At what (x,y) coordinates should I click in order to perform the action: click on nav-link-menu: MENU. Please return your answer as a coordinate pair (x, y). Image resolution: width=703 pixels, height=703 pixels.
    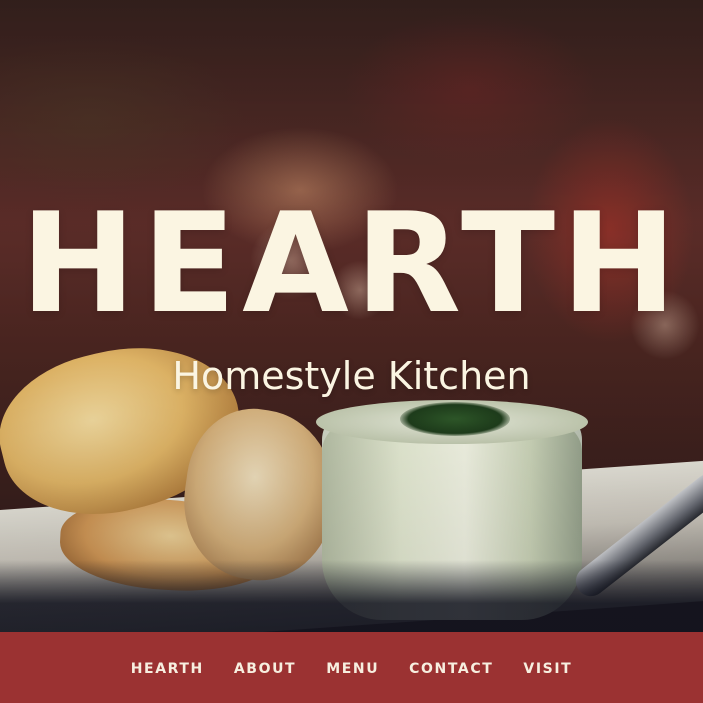
    Looking at the image, I should click on (352, 669).